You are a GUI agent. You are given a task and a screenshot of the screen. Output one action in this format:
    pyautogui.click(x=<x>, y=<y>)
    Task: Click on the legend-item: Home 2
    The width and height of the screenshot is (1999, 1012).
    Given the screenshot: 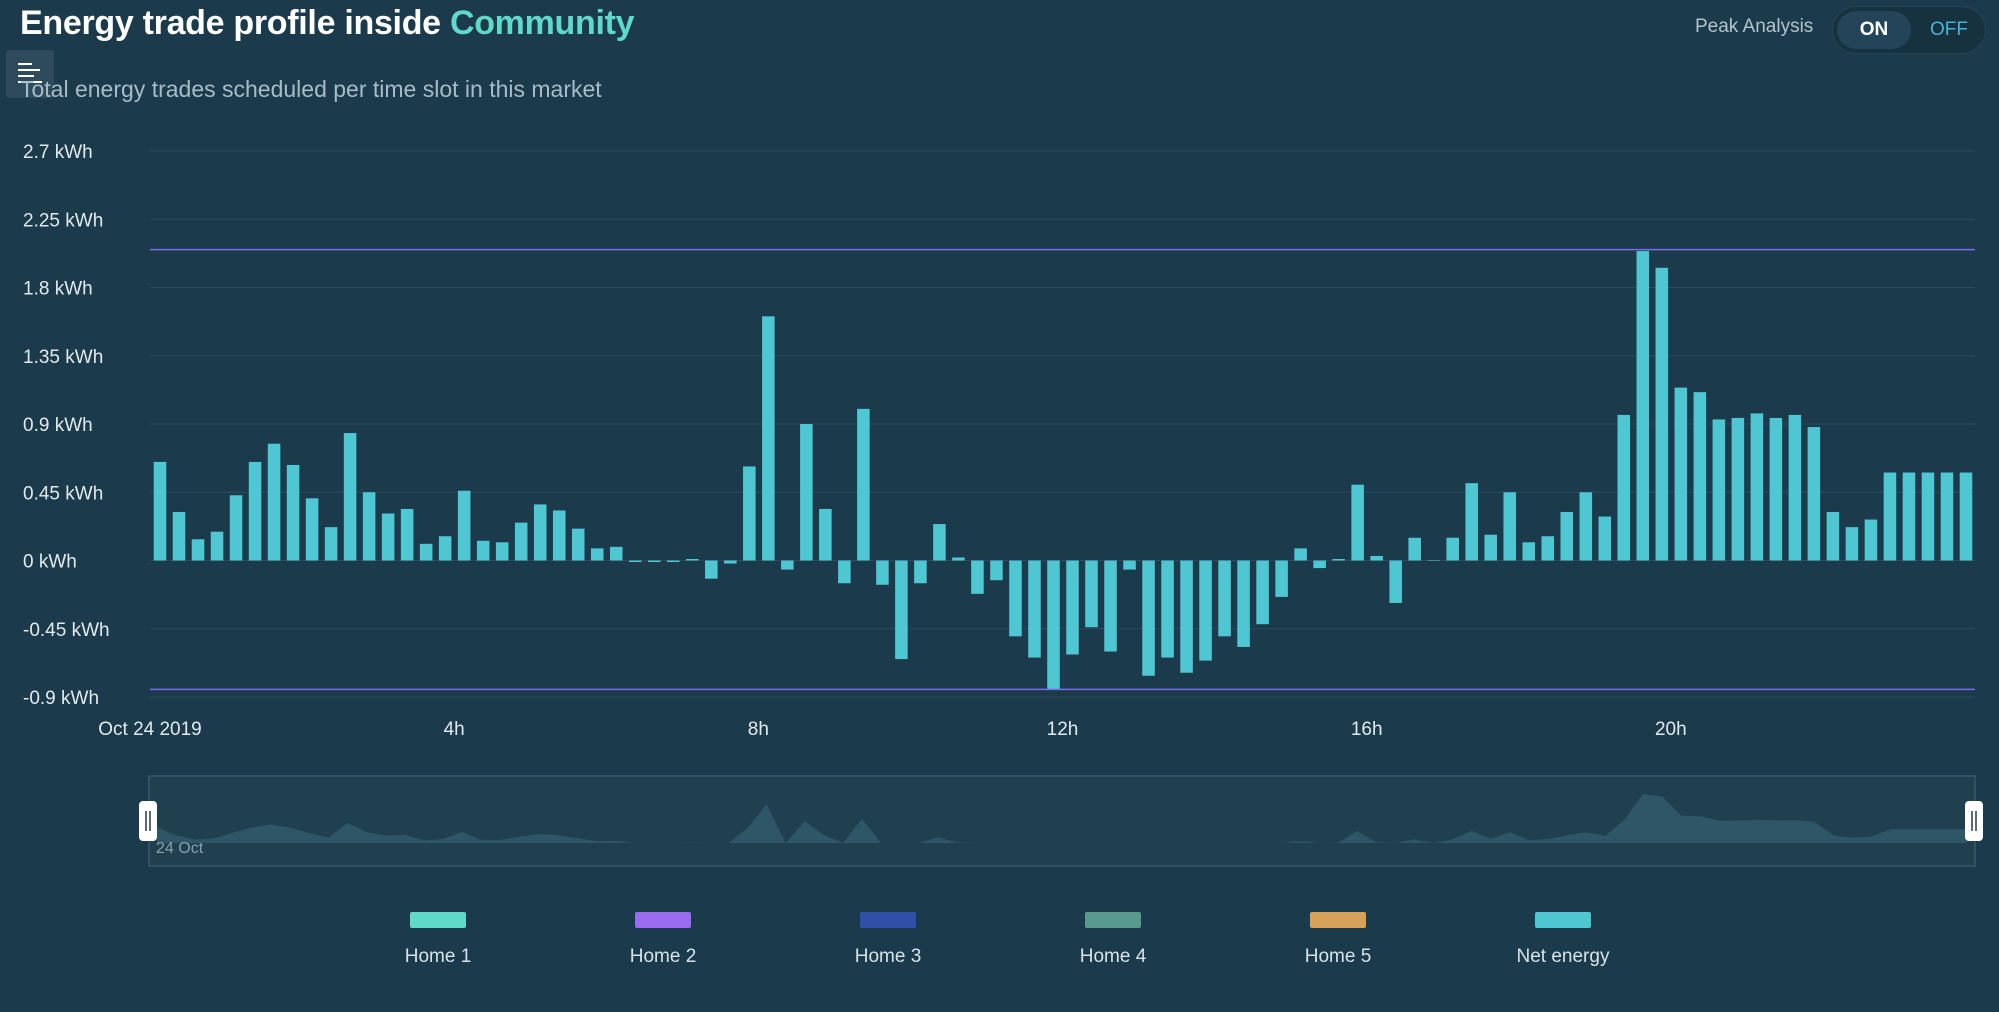 What is the action you would take?
    pyautogui.click(x=663, y=940)
    